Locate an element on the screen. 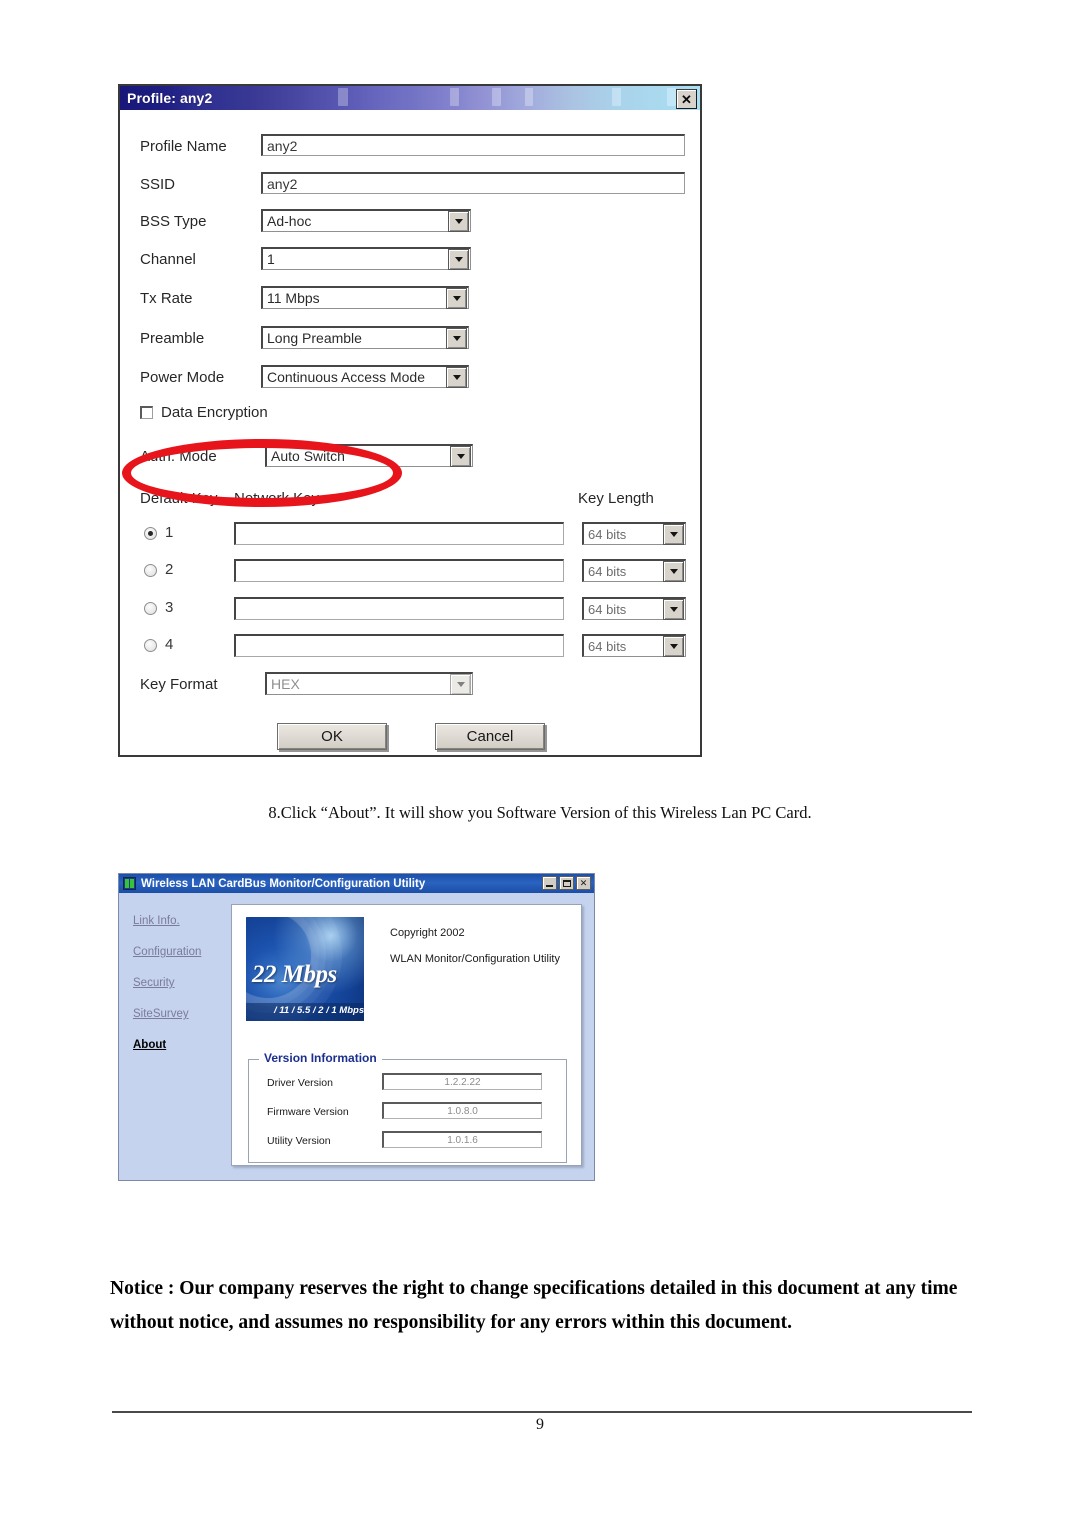  profile-dialog-title-bar: Profile: any2 ✕ is located at coordinates (410, 98).